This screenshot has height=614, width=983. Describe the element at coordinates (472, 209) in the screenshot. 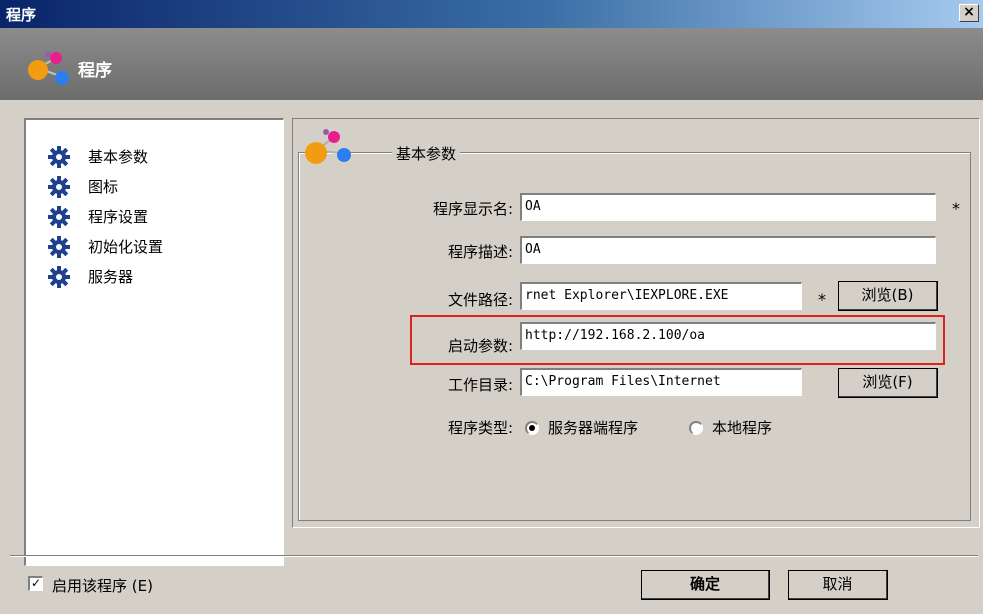

I see `display-name-label: 程序显示名:` at that location.